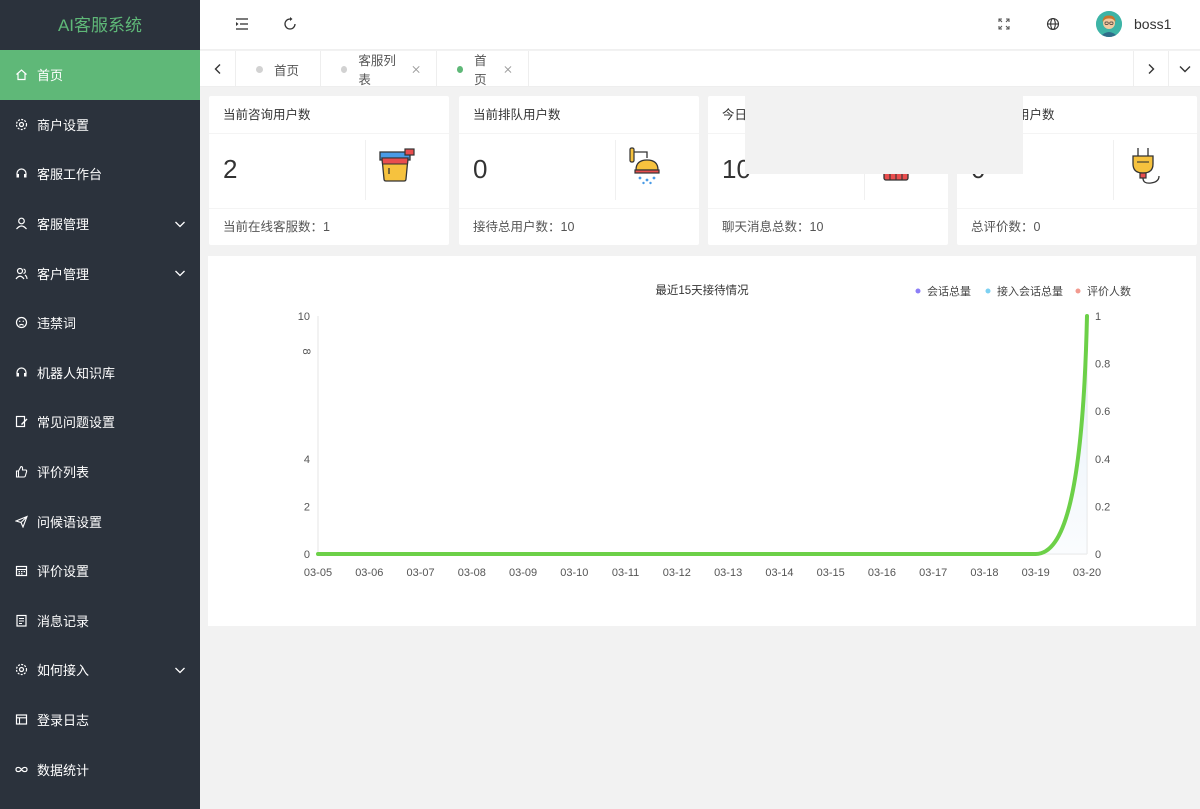 The width and height of the screenshot is (1200, 809). What do you see at coordinates (579, 115) in the screenshot?
I see `card-title: 当前排队用户数` at bounding box center [579, 115].